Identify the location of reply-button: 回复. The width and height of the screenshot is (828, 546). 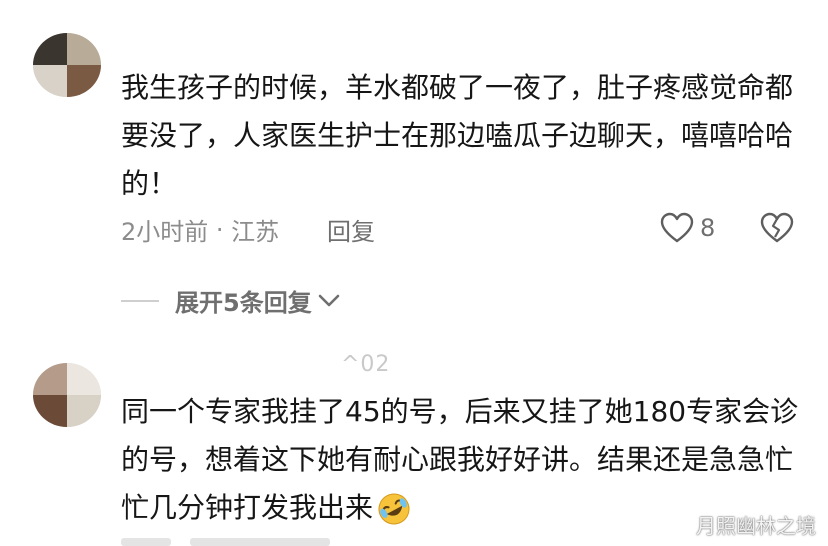
(351, 229).